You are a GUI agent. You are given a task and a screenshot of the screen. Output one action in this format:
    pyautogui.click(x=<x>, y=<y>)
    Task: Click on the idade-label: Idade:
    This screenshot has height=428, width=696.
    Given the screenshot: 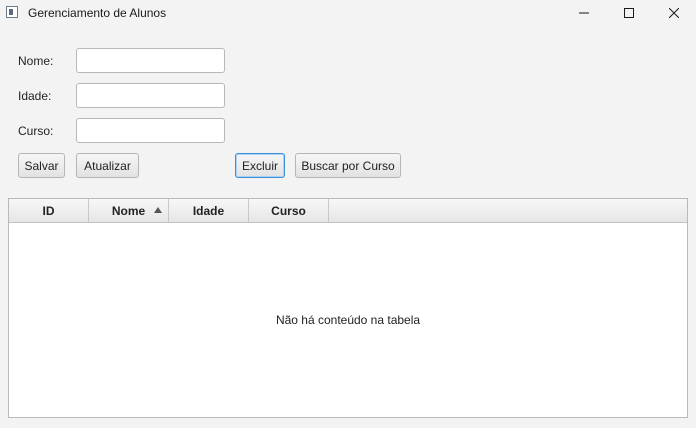 What is the action you would take?
    pyautogui.click(x=35, y=96)
    